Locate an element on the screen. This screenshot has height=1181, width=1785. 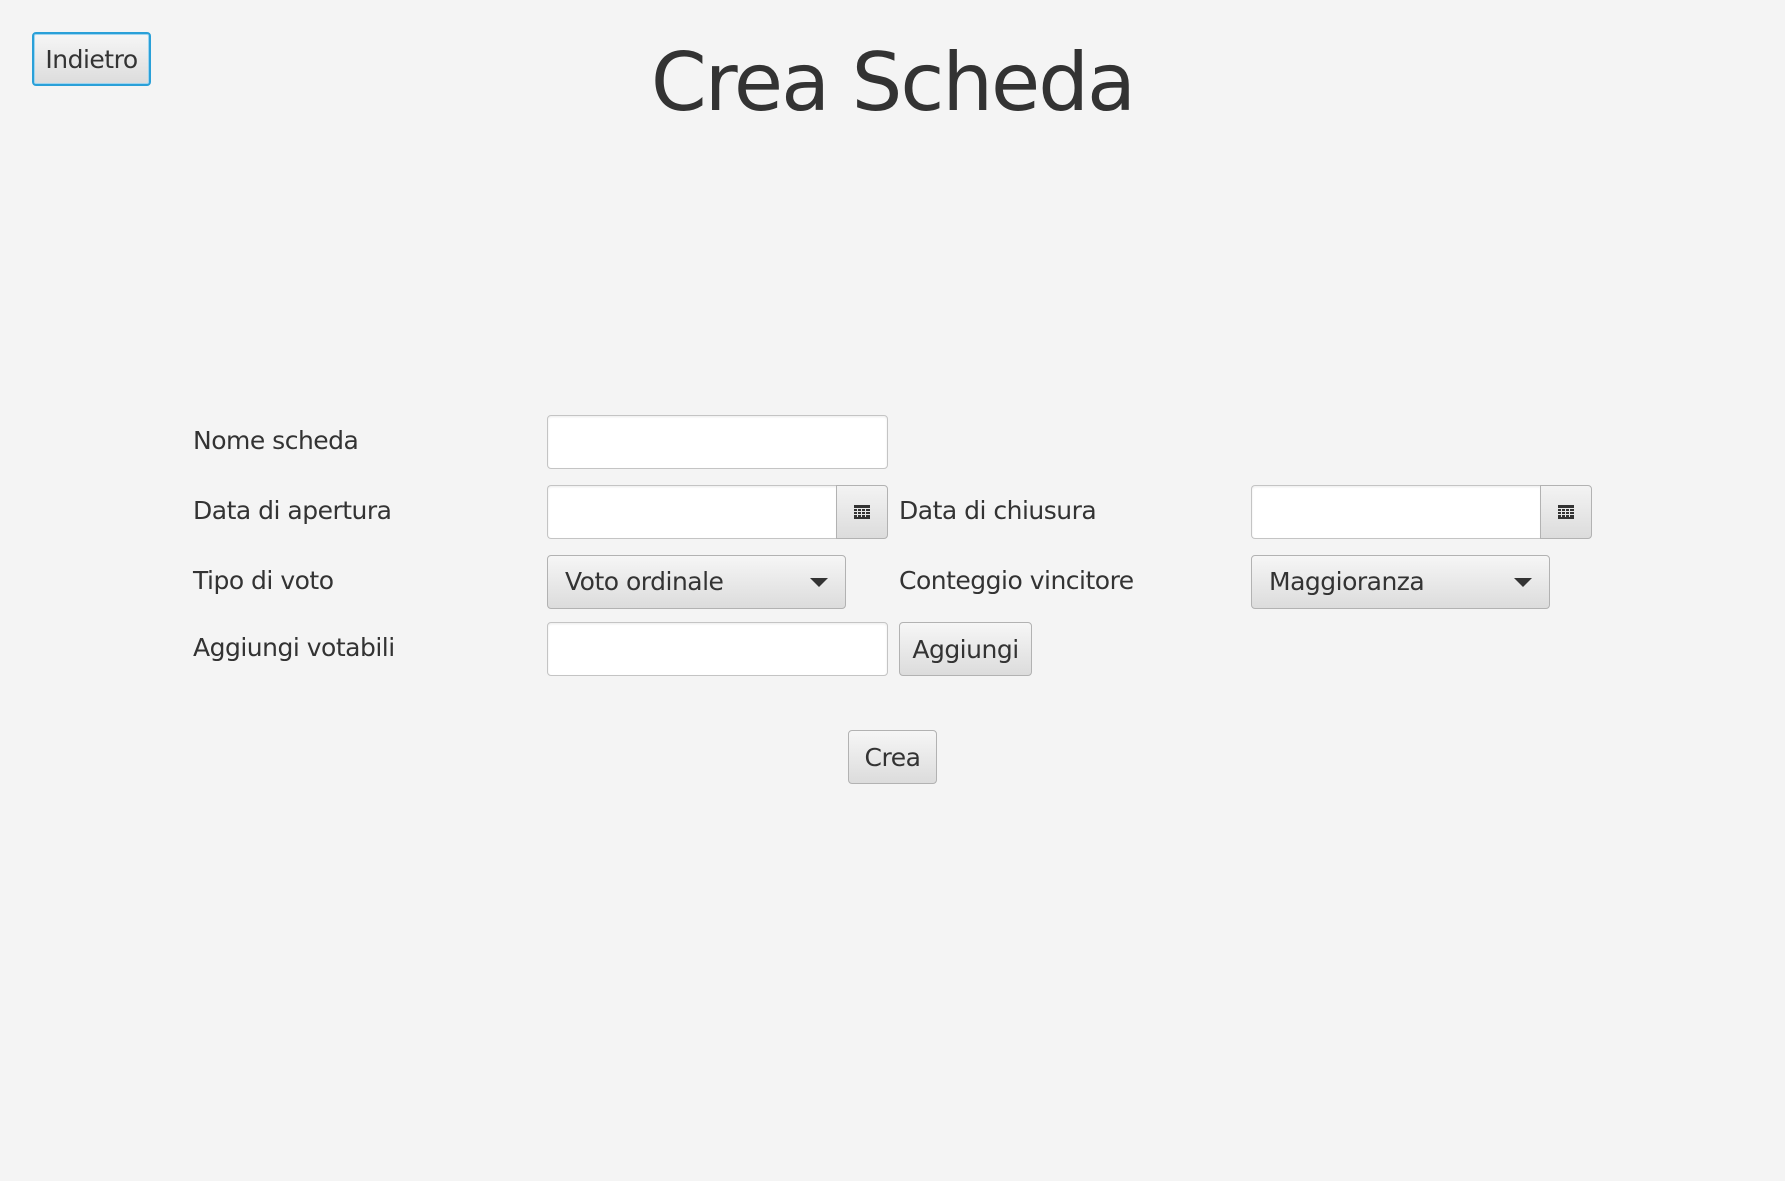
conteggio-vincitore-select: Maggioranza is located at coordinates (1400, 582).